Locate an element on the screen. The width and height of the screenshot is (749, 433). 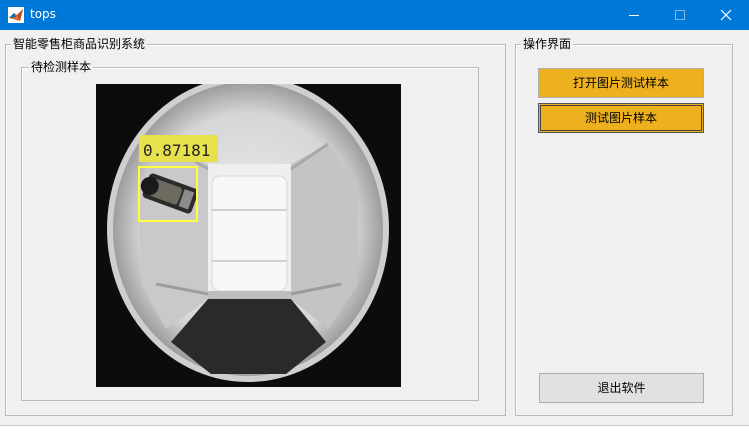
open-test-image-button: 打开图片测试样本 is located at coordinates (621, 83).